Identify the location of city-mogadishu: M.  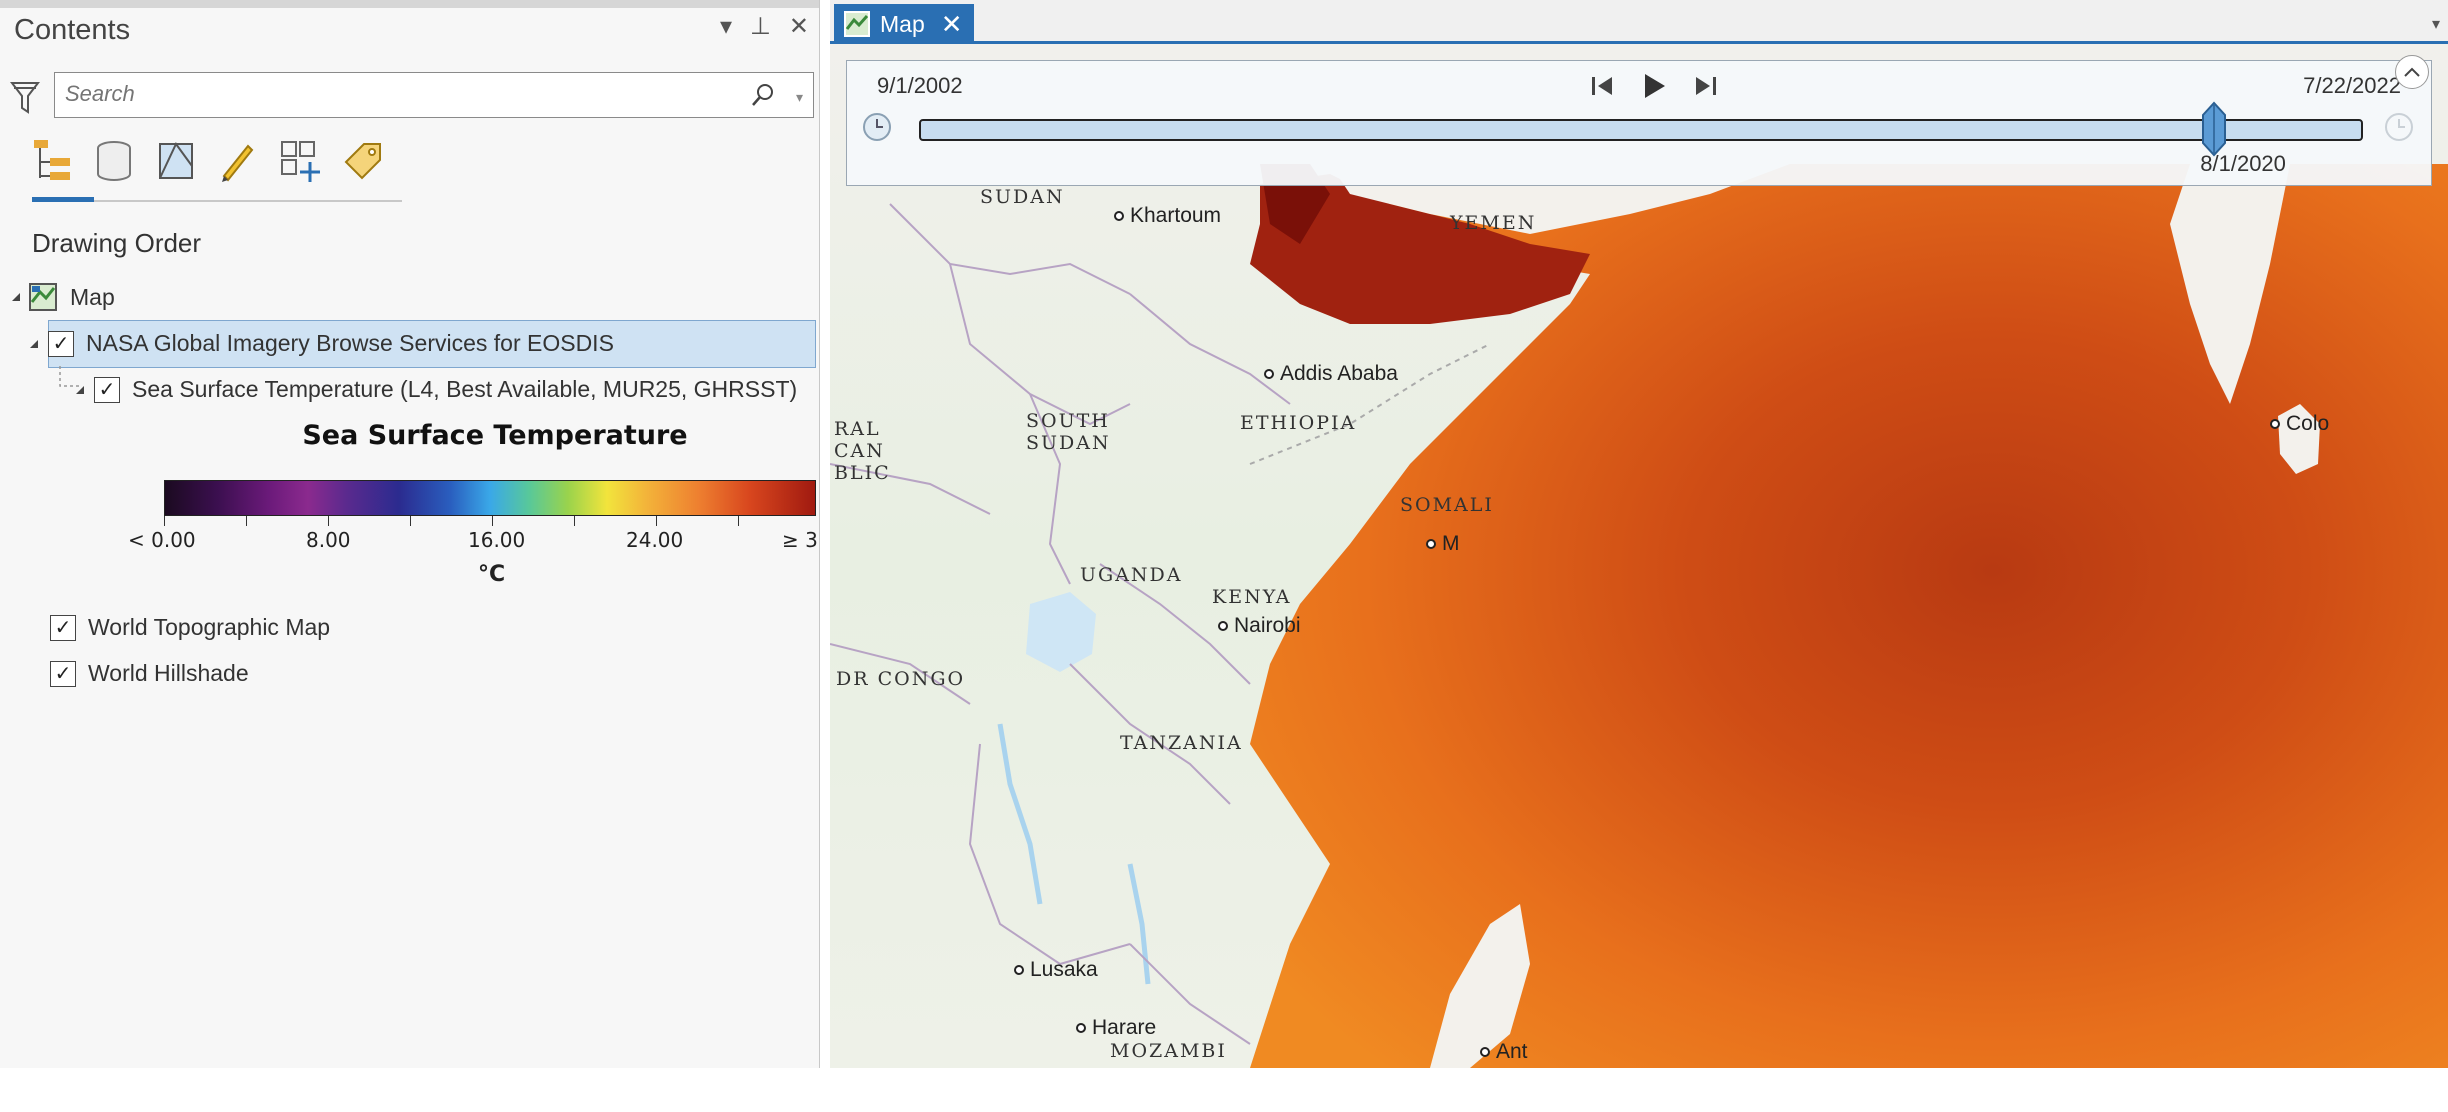
(1443, 544).